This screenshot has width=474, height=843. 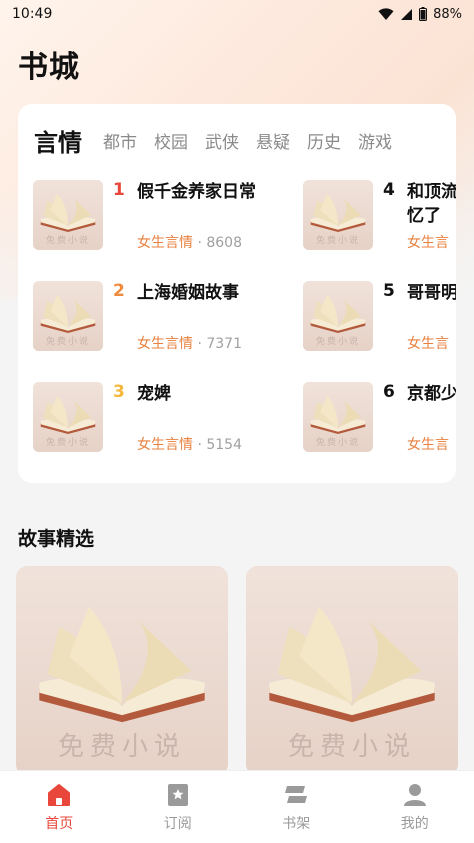 What do you see at coordinates (414, 823) in the screenshot?
I see `nav-label: 我的` at bounding box center [414, 823].